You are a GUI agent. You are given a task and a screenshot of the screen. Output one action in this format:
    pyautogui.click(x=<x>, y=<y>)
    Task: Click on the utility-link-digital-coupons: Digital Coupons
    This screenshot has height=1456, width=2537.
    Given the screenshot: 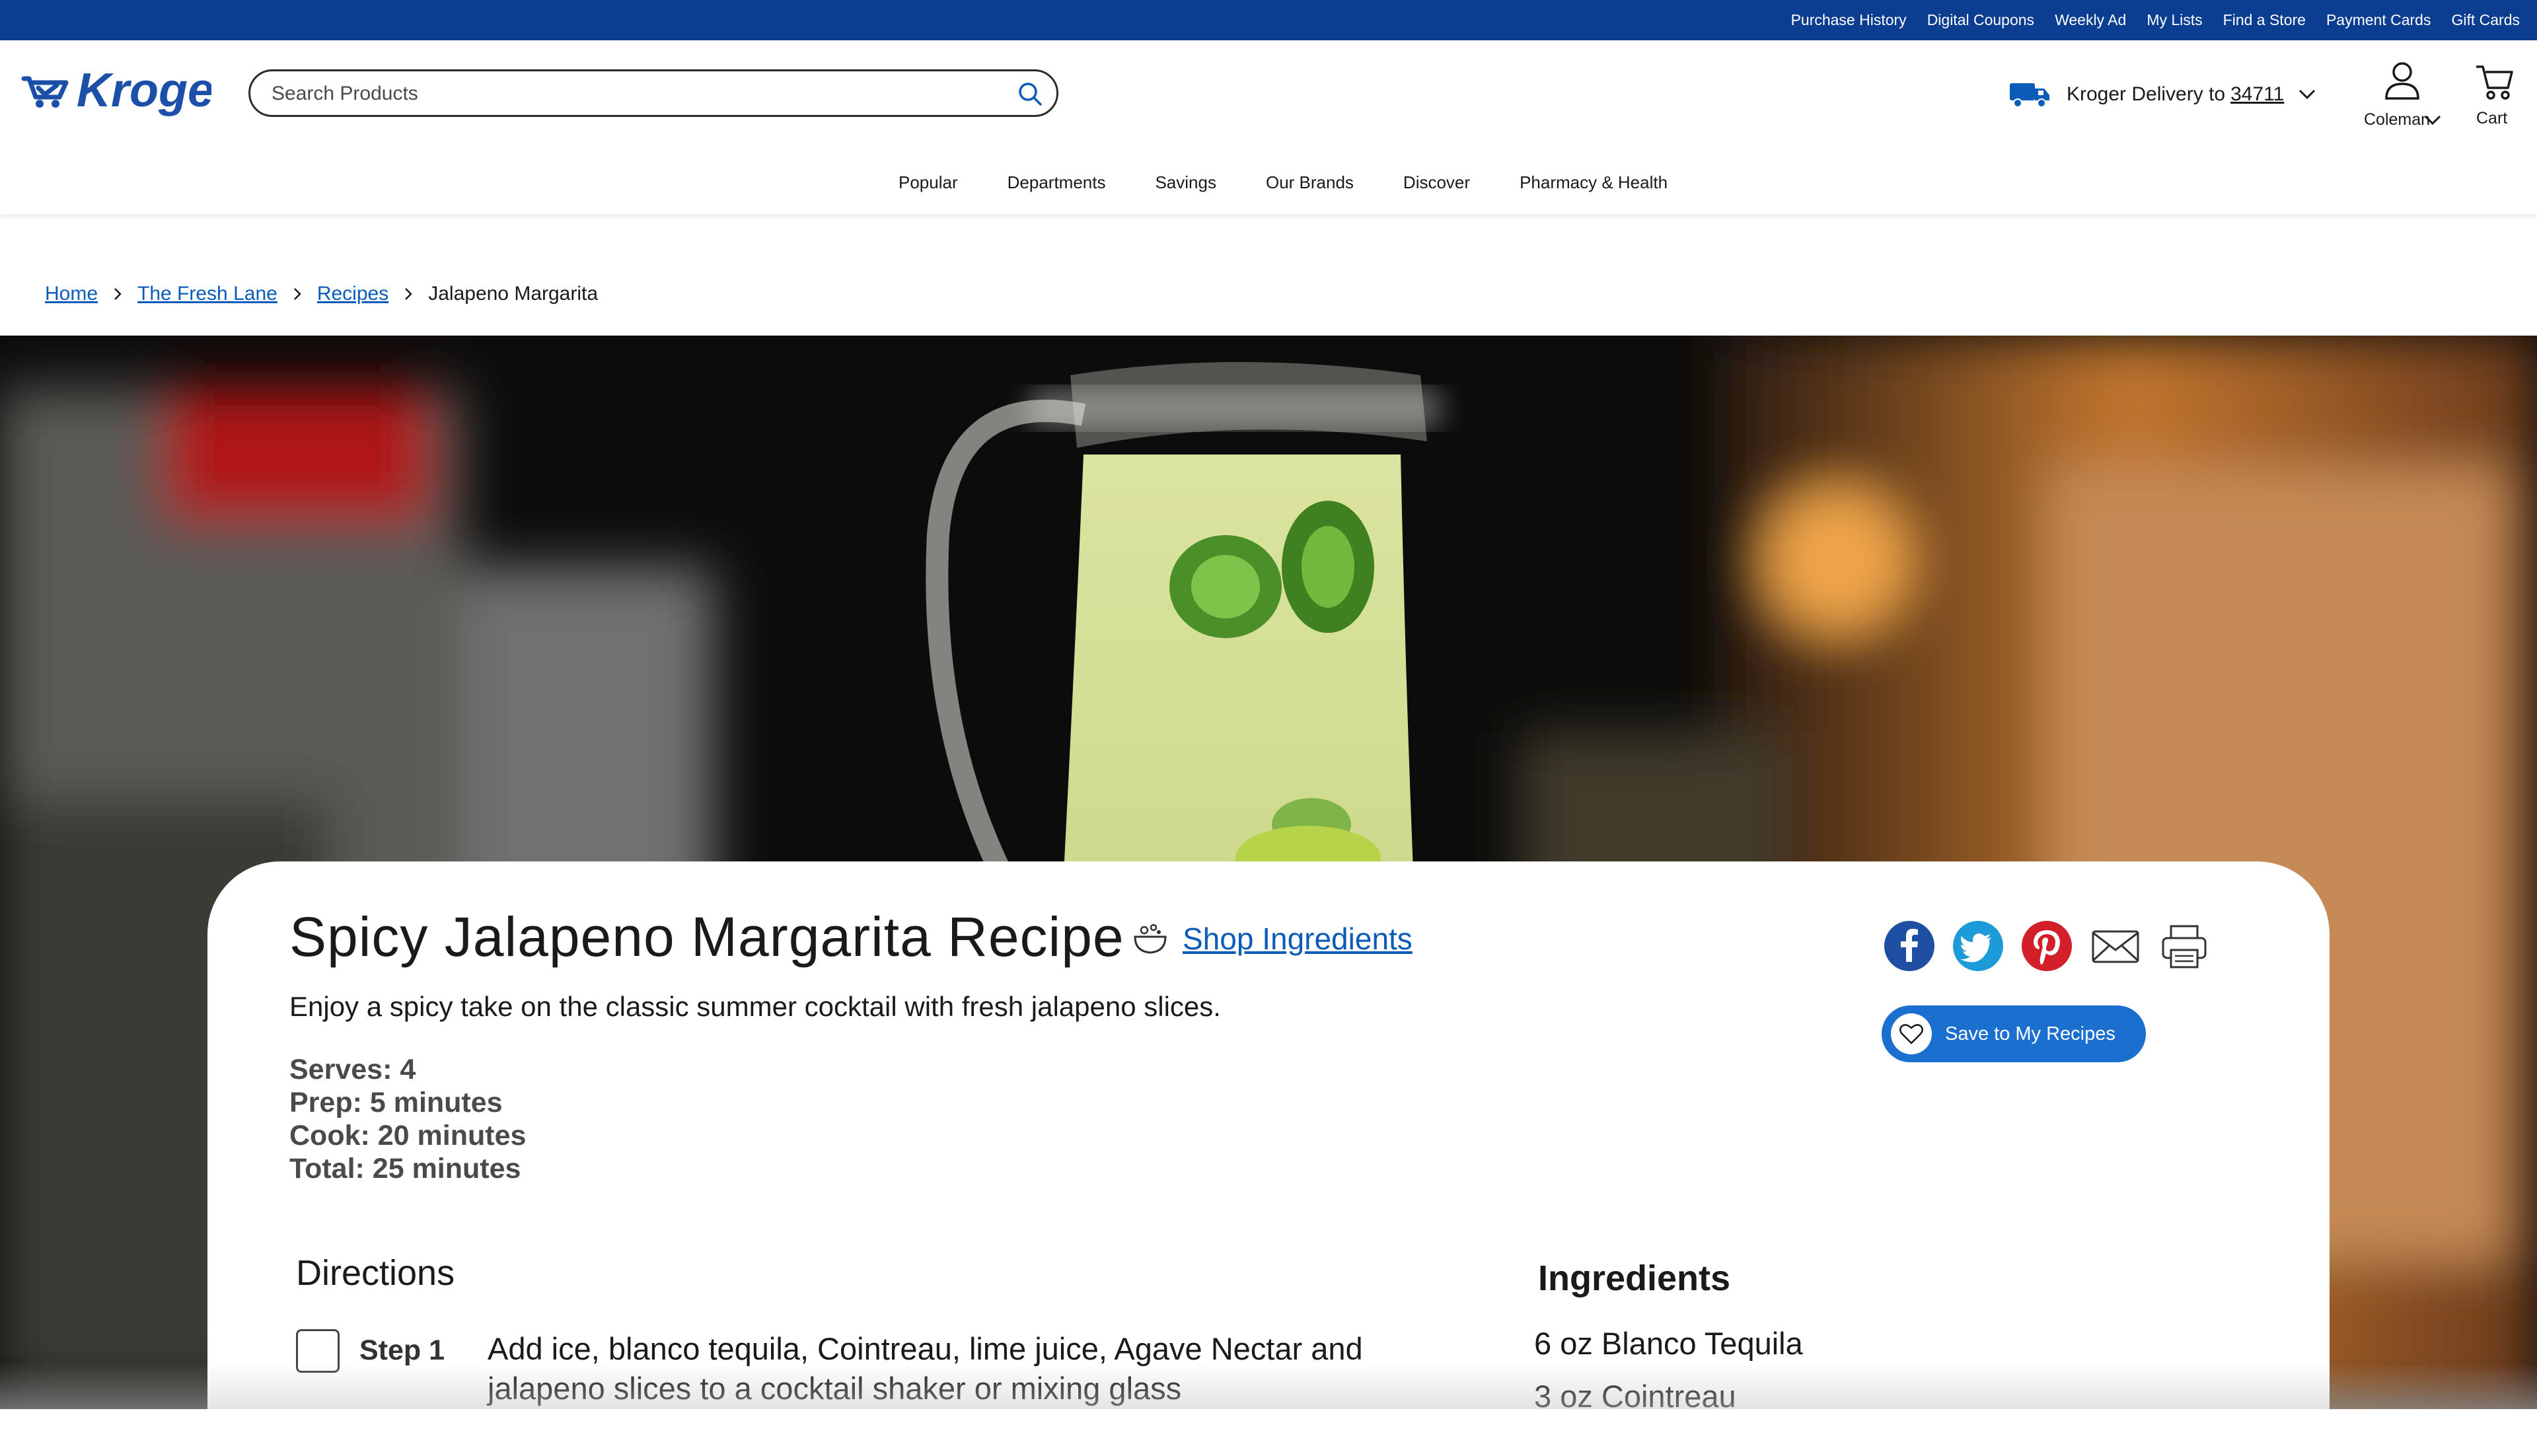 What is the action you would take?
    pyautogui.click(x=1980, y=20)
    